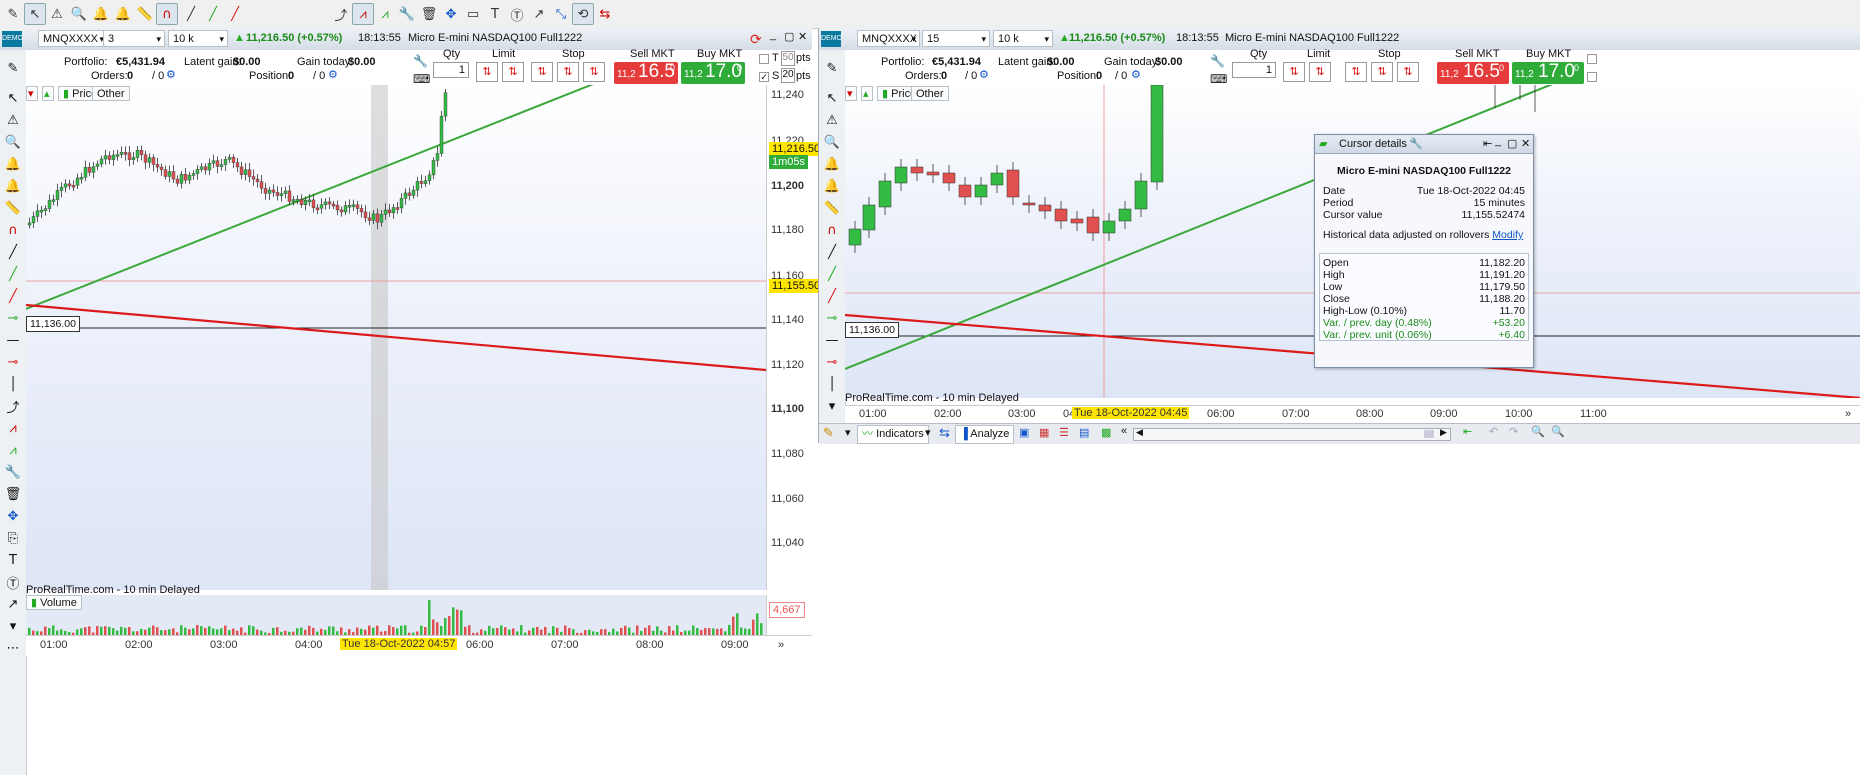  What do you see at coordinates (893, 434) in the screenshot?
I see `indicators-button: 〰 Indicators` at bounding box center [893, 434].